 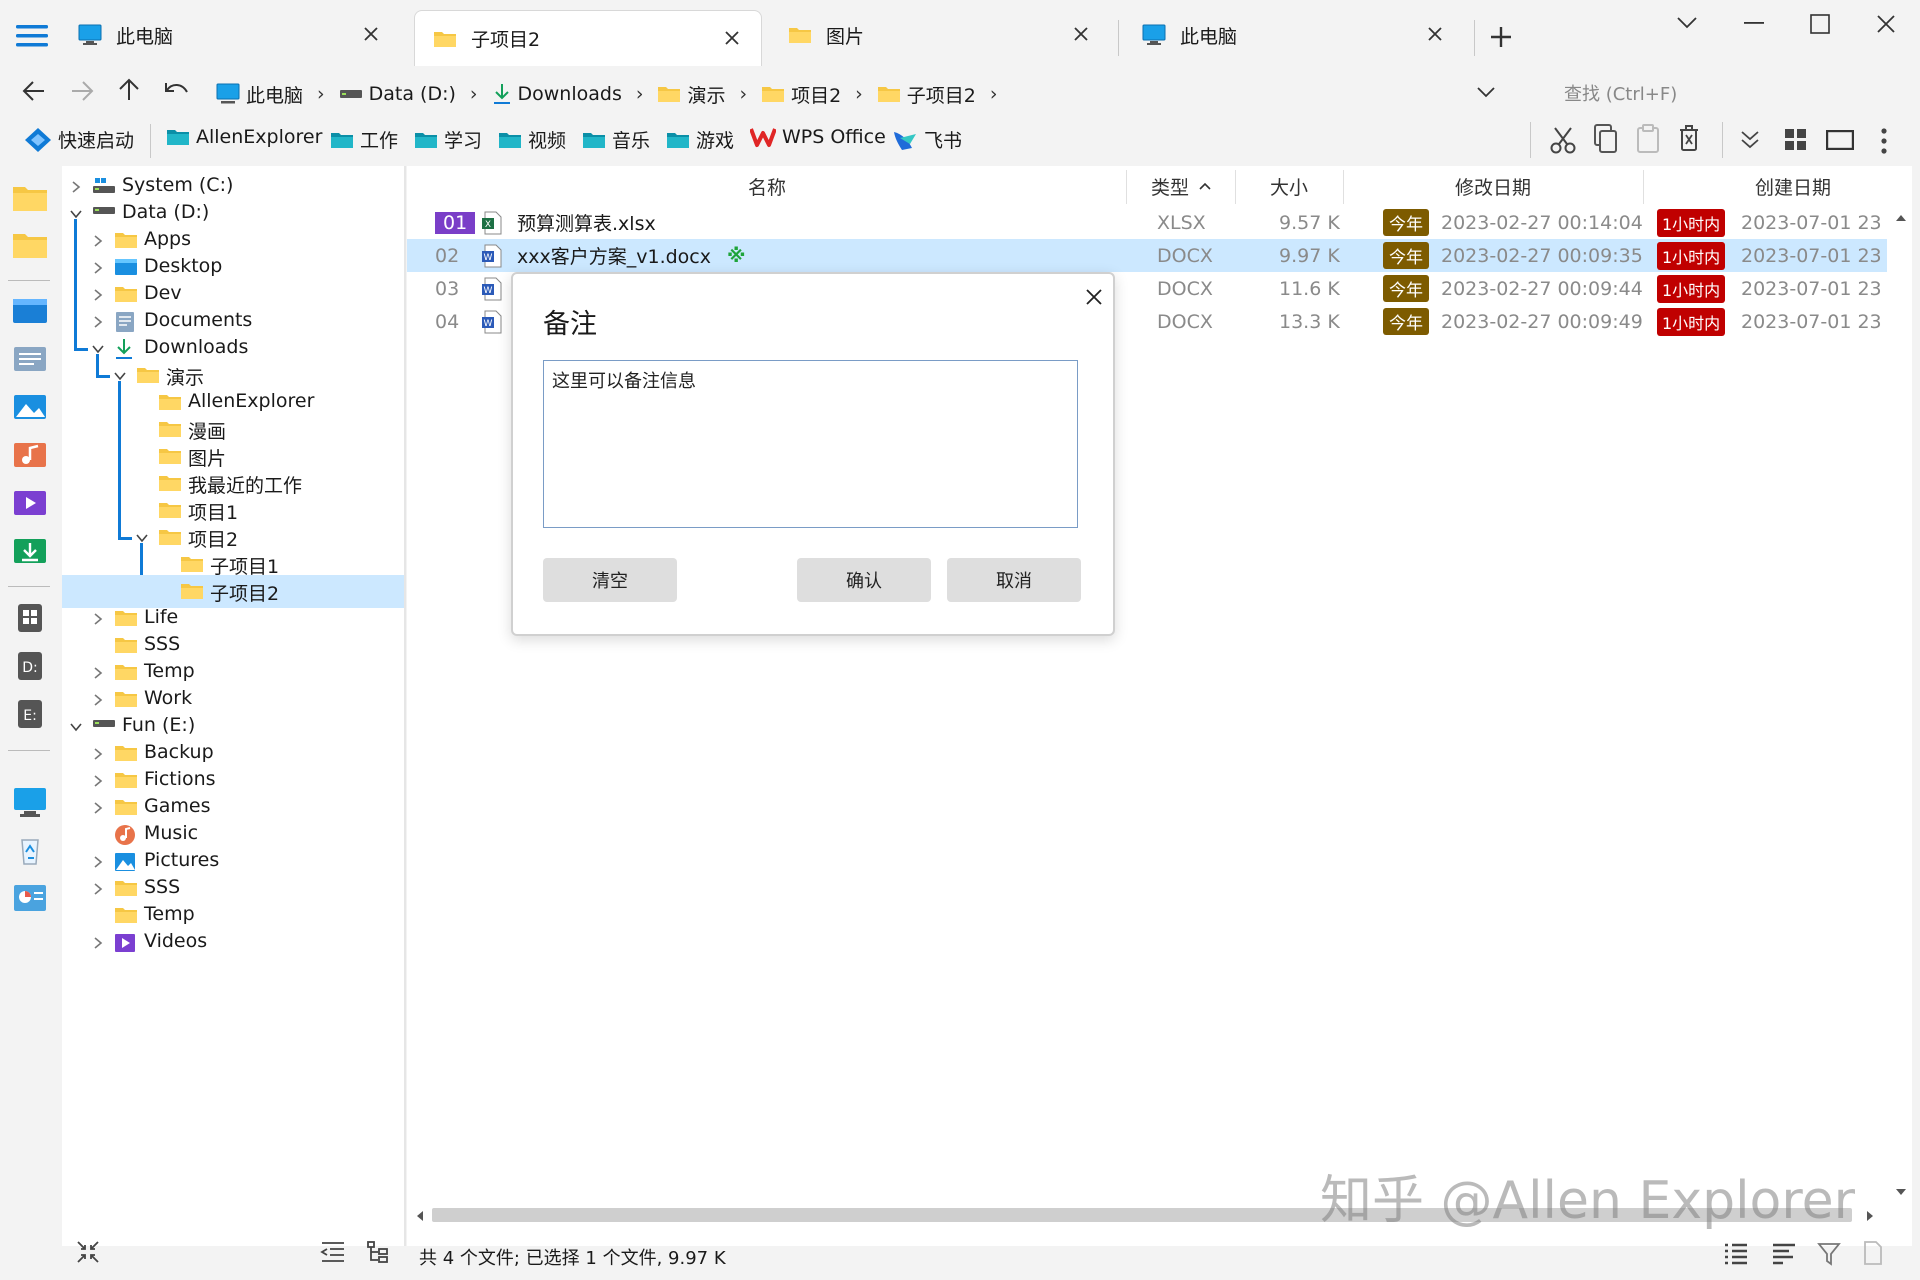 What do you see at coordinates (1873, 1253) in the screenshot?
I see `new-file-icon` at bounding box center [1873, 1253].